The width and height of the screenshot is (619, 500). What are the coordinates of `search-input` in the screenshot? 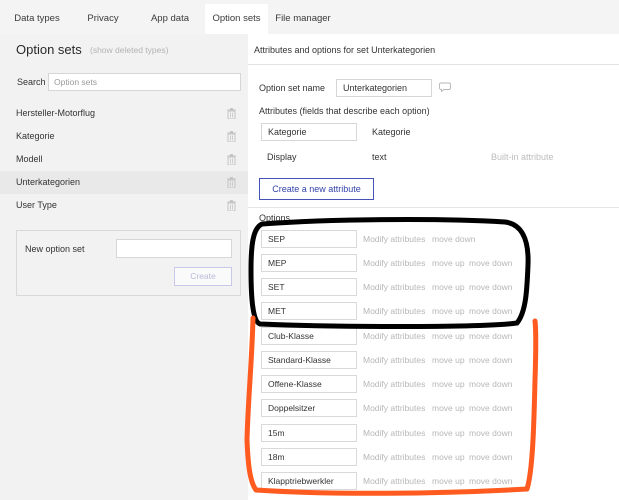 It's located at (144, 82).